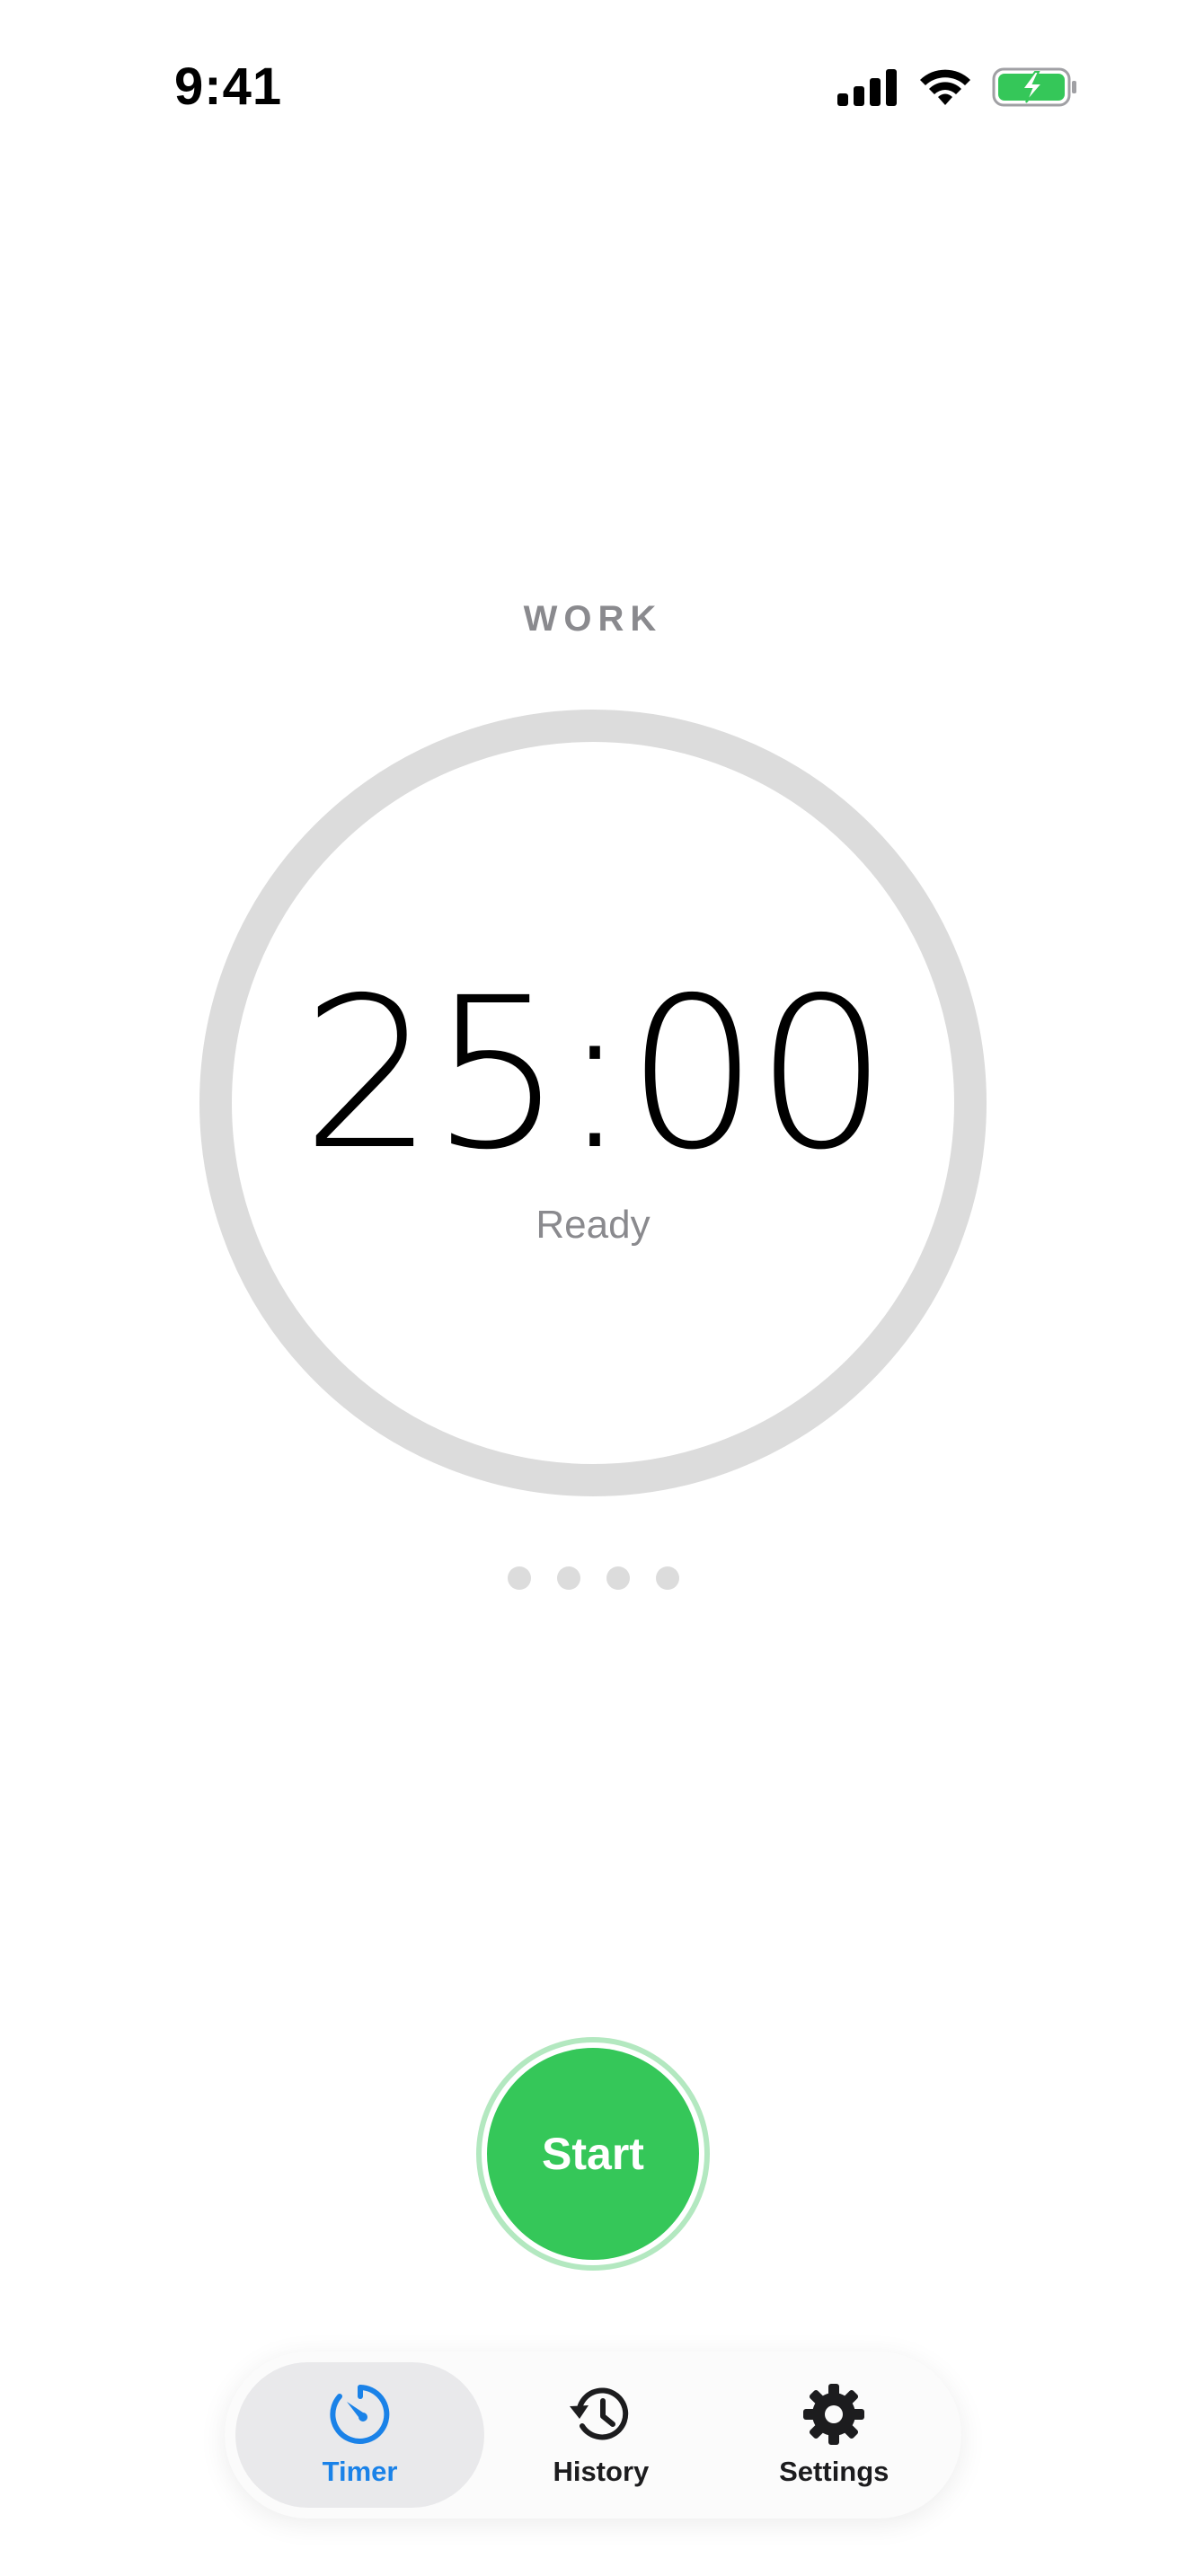  I want to click on gear-icon, so click(834, 2414).